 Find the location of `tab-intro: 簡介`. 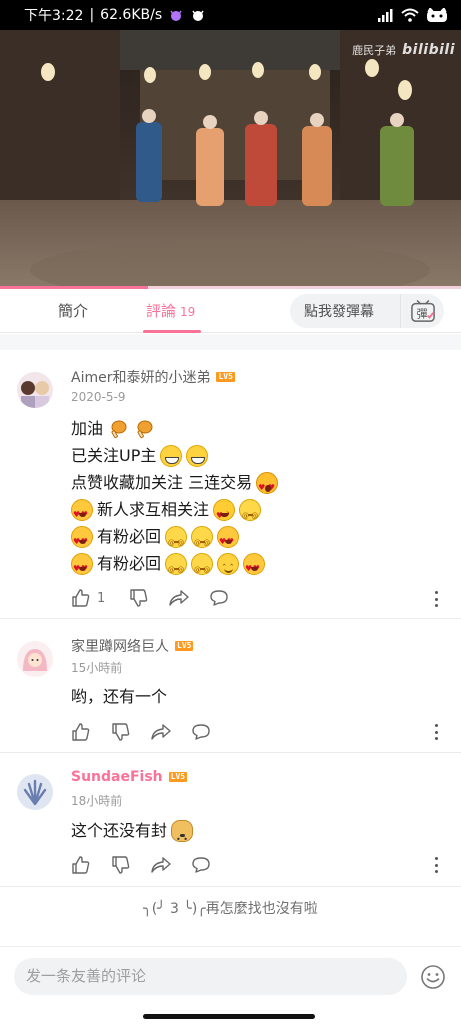

tab-intro: 簡介 is located at coordinates (73, 311).